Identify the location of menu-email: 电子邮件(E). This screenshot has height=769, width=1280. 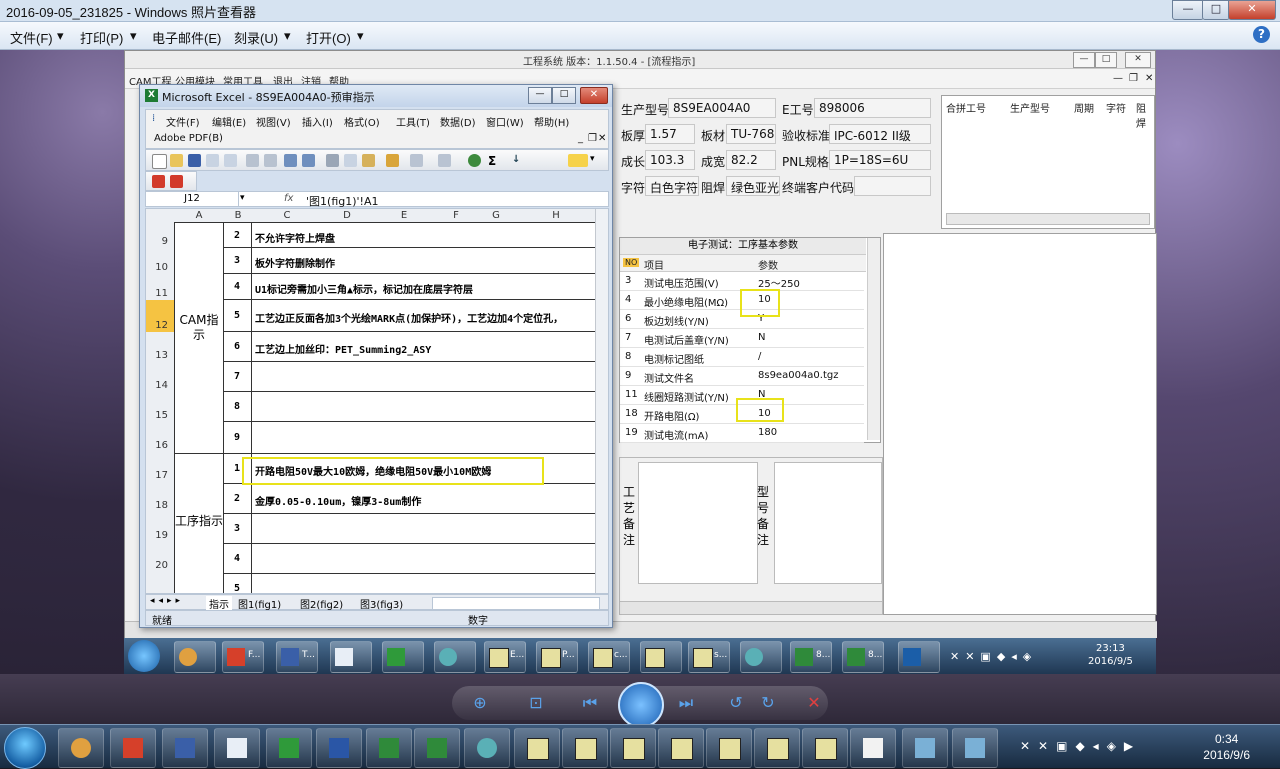
(186, 37).